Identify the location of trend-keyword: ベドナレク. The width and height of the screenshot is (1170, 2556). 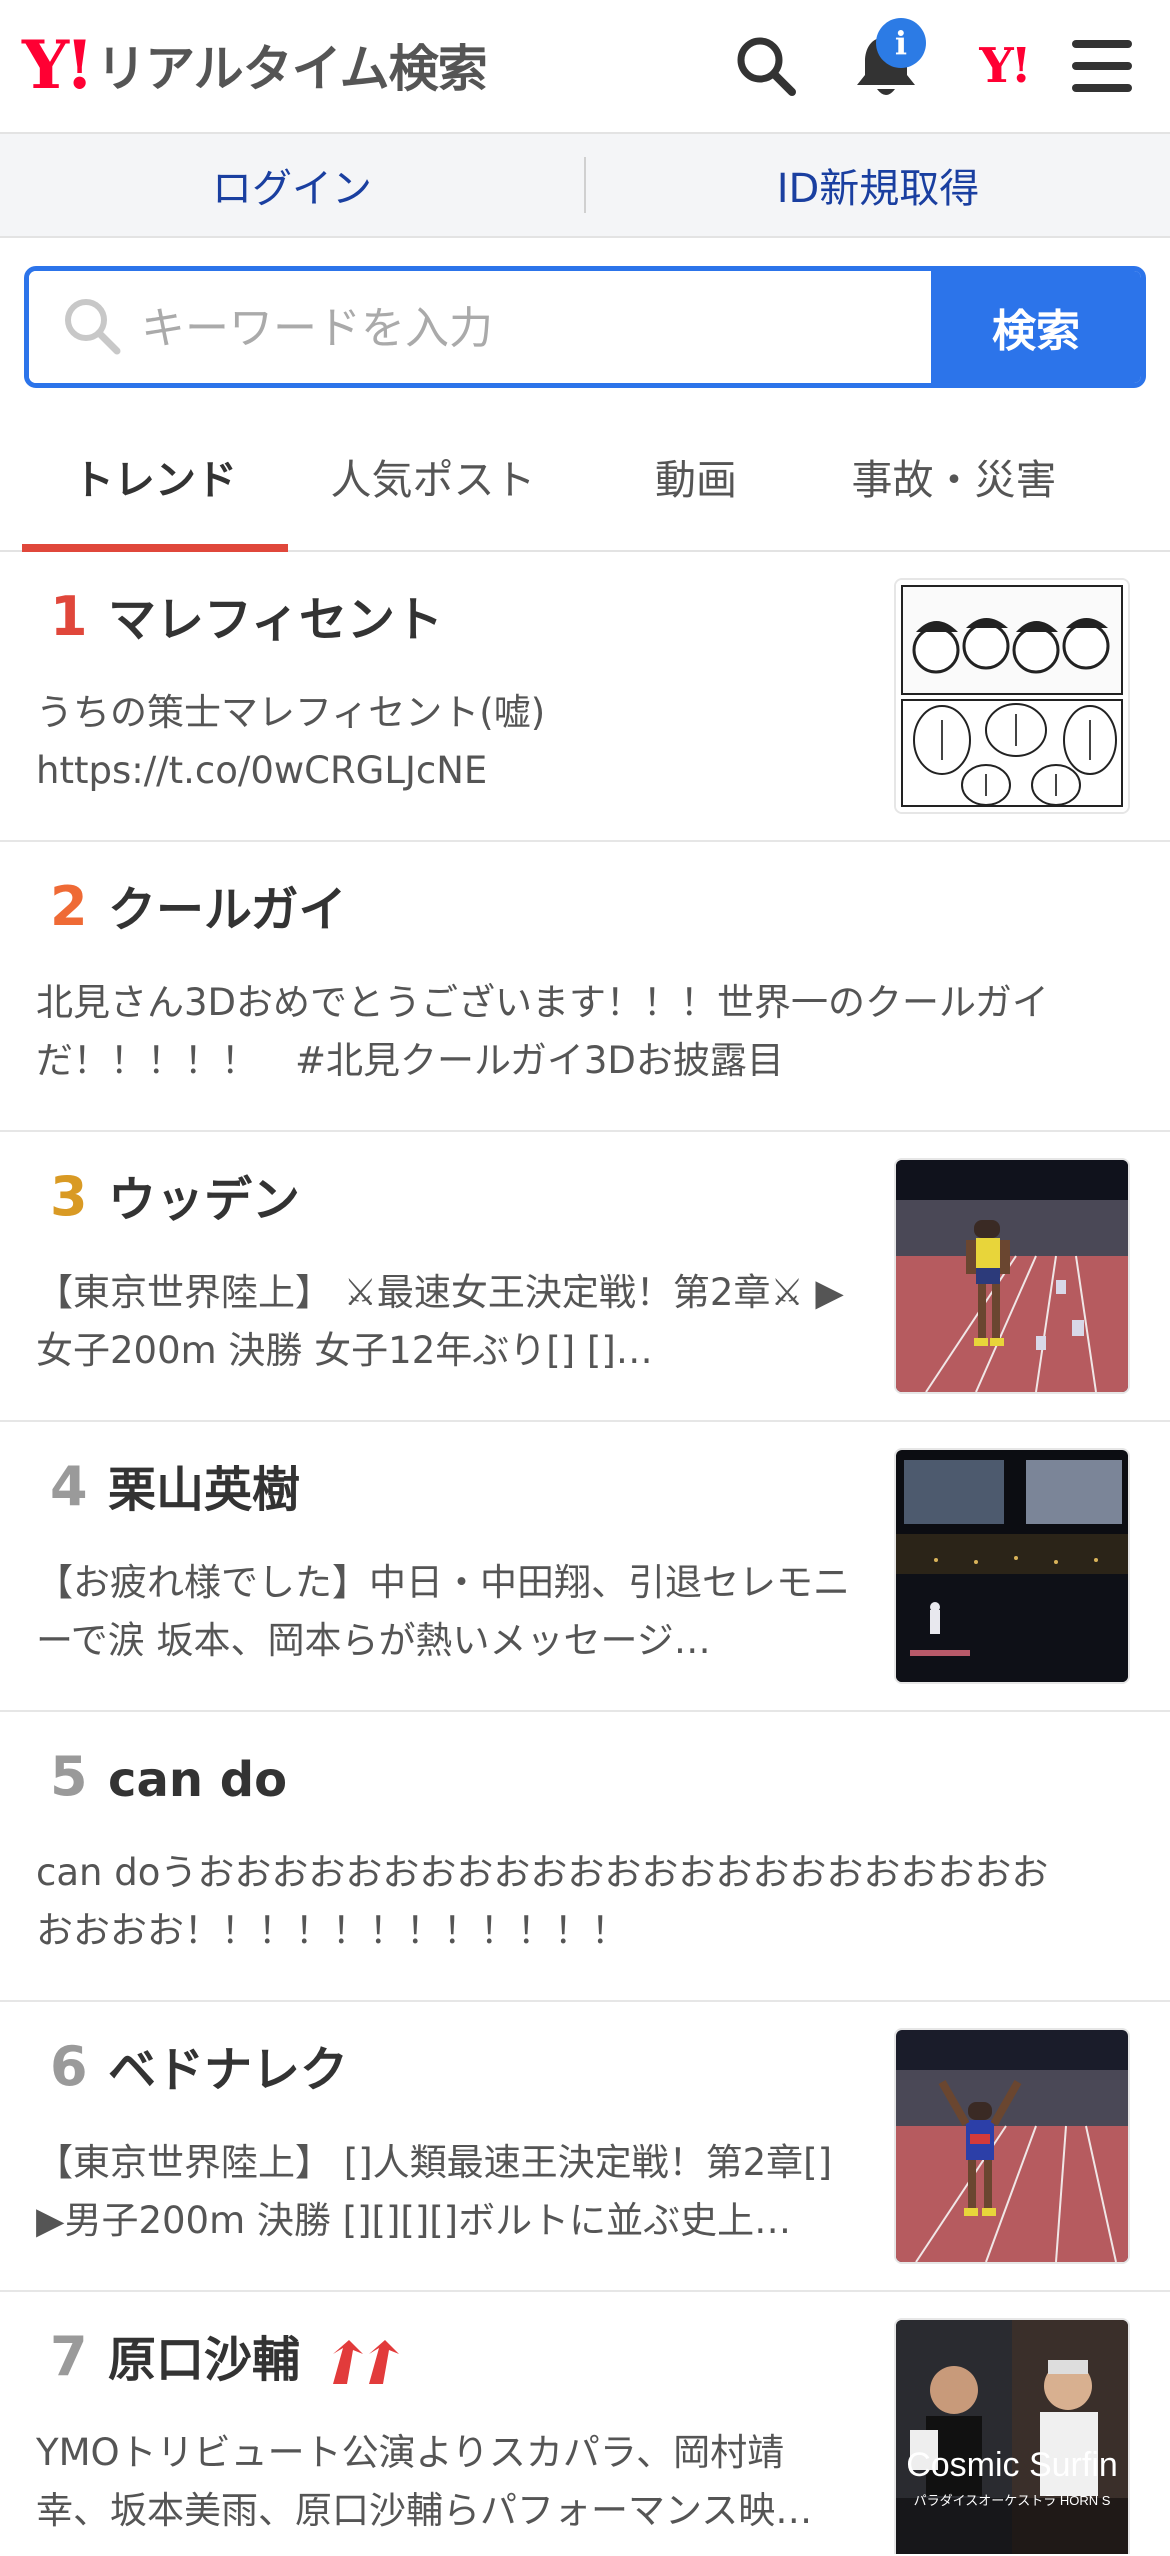
(228, 2070).